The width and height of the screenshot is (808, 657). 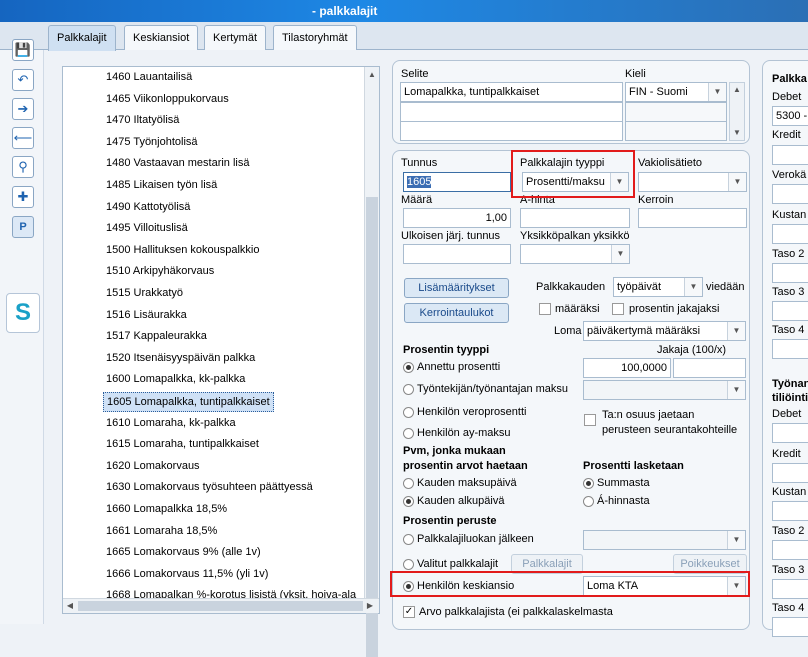 I want to click on list-item: 1470 Iltatyölisä, so click(x=142, y=121).